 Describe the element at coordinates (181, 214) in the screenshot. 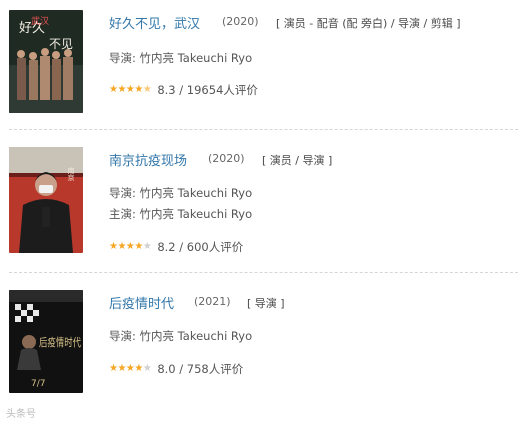

I see `film-cast: 主演: 竹内亮 Takeuchi Ryo` at that location.